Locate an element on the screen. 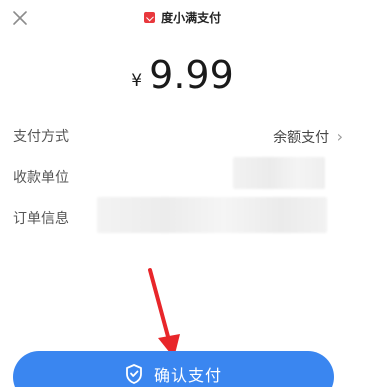  confirm-payment-button: 确认支付 is located at coordinates (173, 369).